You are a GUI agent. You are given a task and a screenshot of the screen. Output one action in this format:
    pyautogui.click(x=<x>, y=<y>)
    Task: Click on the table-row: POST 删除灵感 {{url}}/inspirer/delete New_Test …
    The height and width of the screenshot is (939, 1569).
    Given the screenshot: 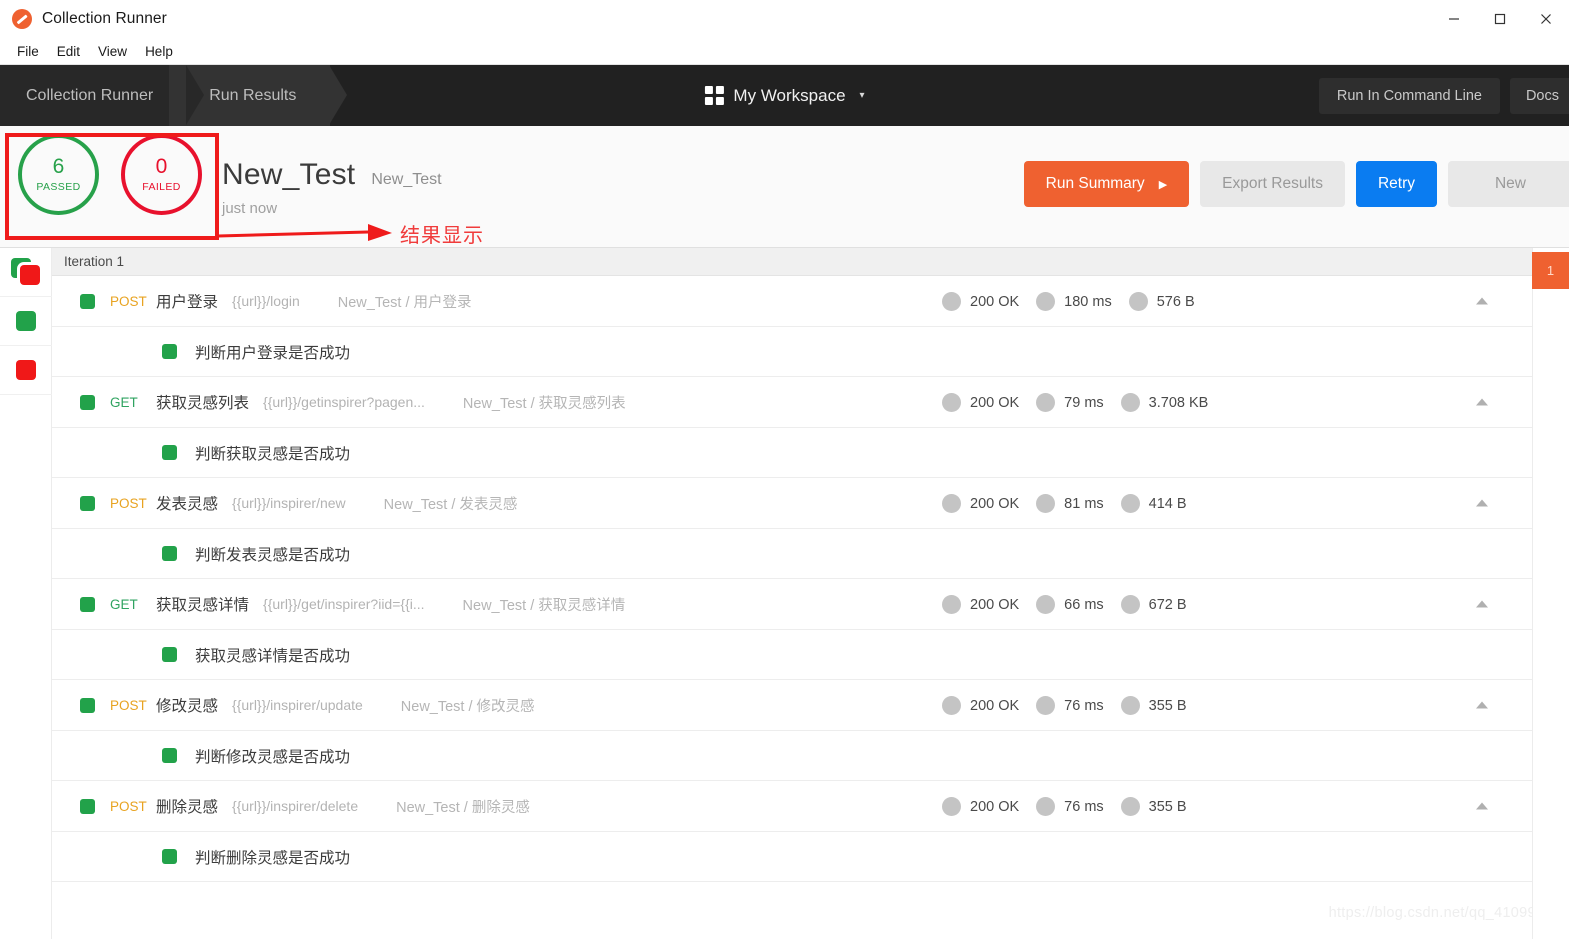 What is the action you would take?
    pyautogui.click(x=792, y=806)
    